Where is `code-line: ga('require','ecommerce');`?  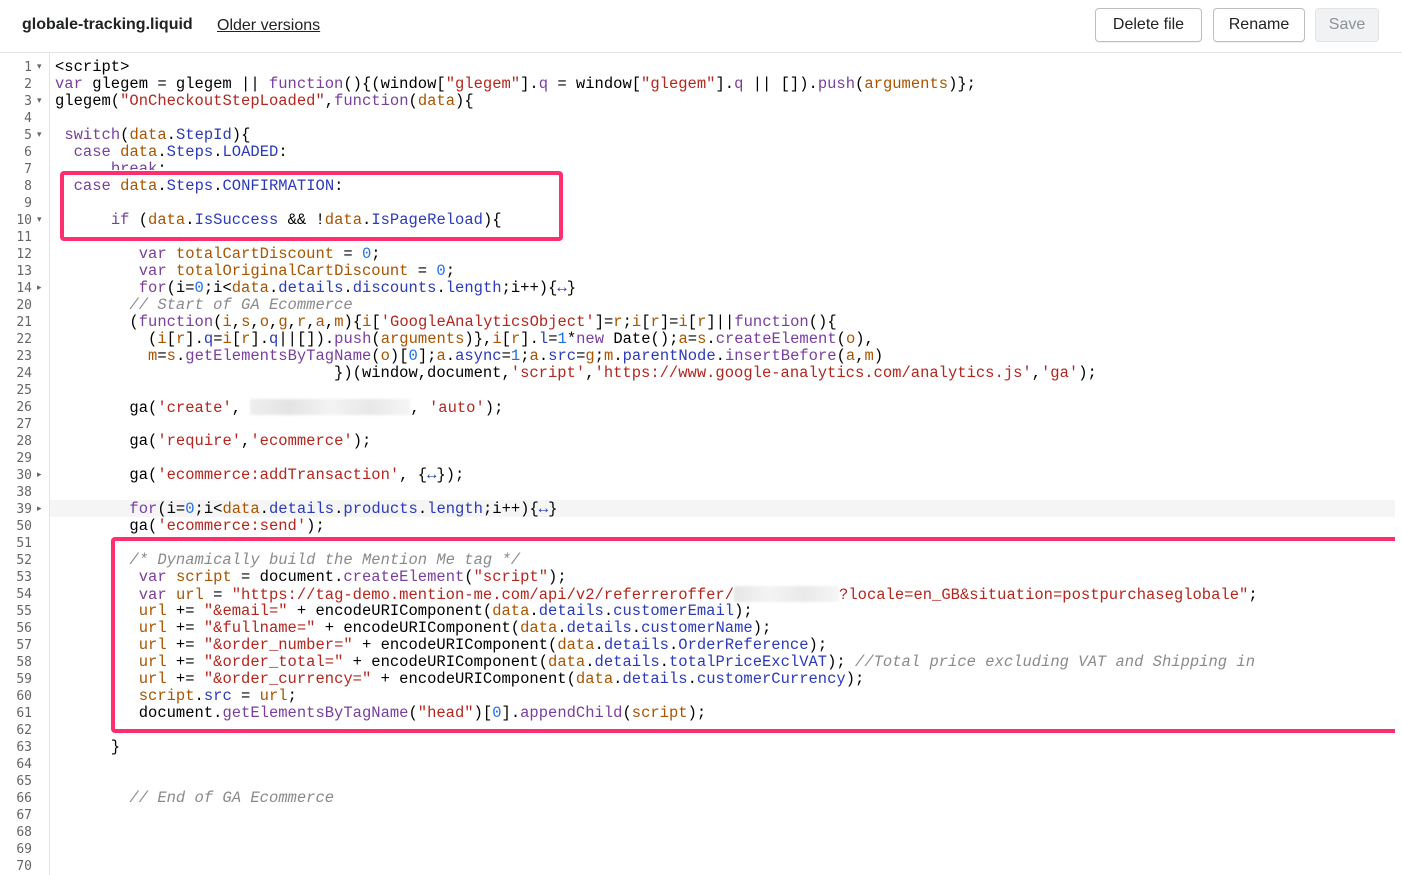 code-line: ga('require','ecommerce'); is located at coordinates (213, 441).